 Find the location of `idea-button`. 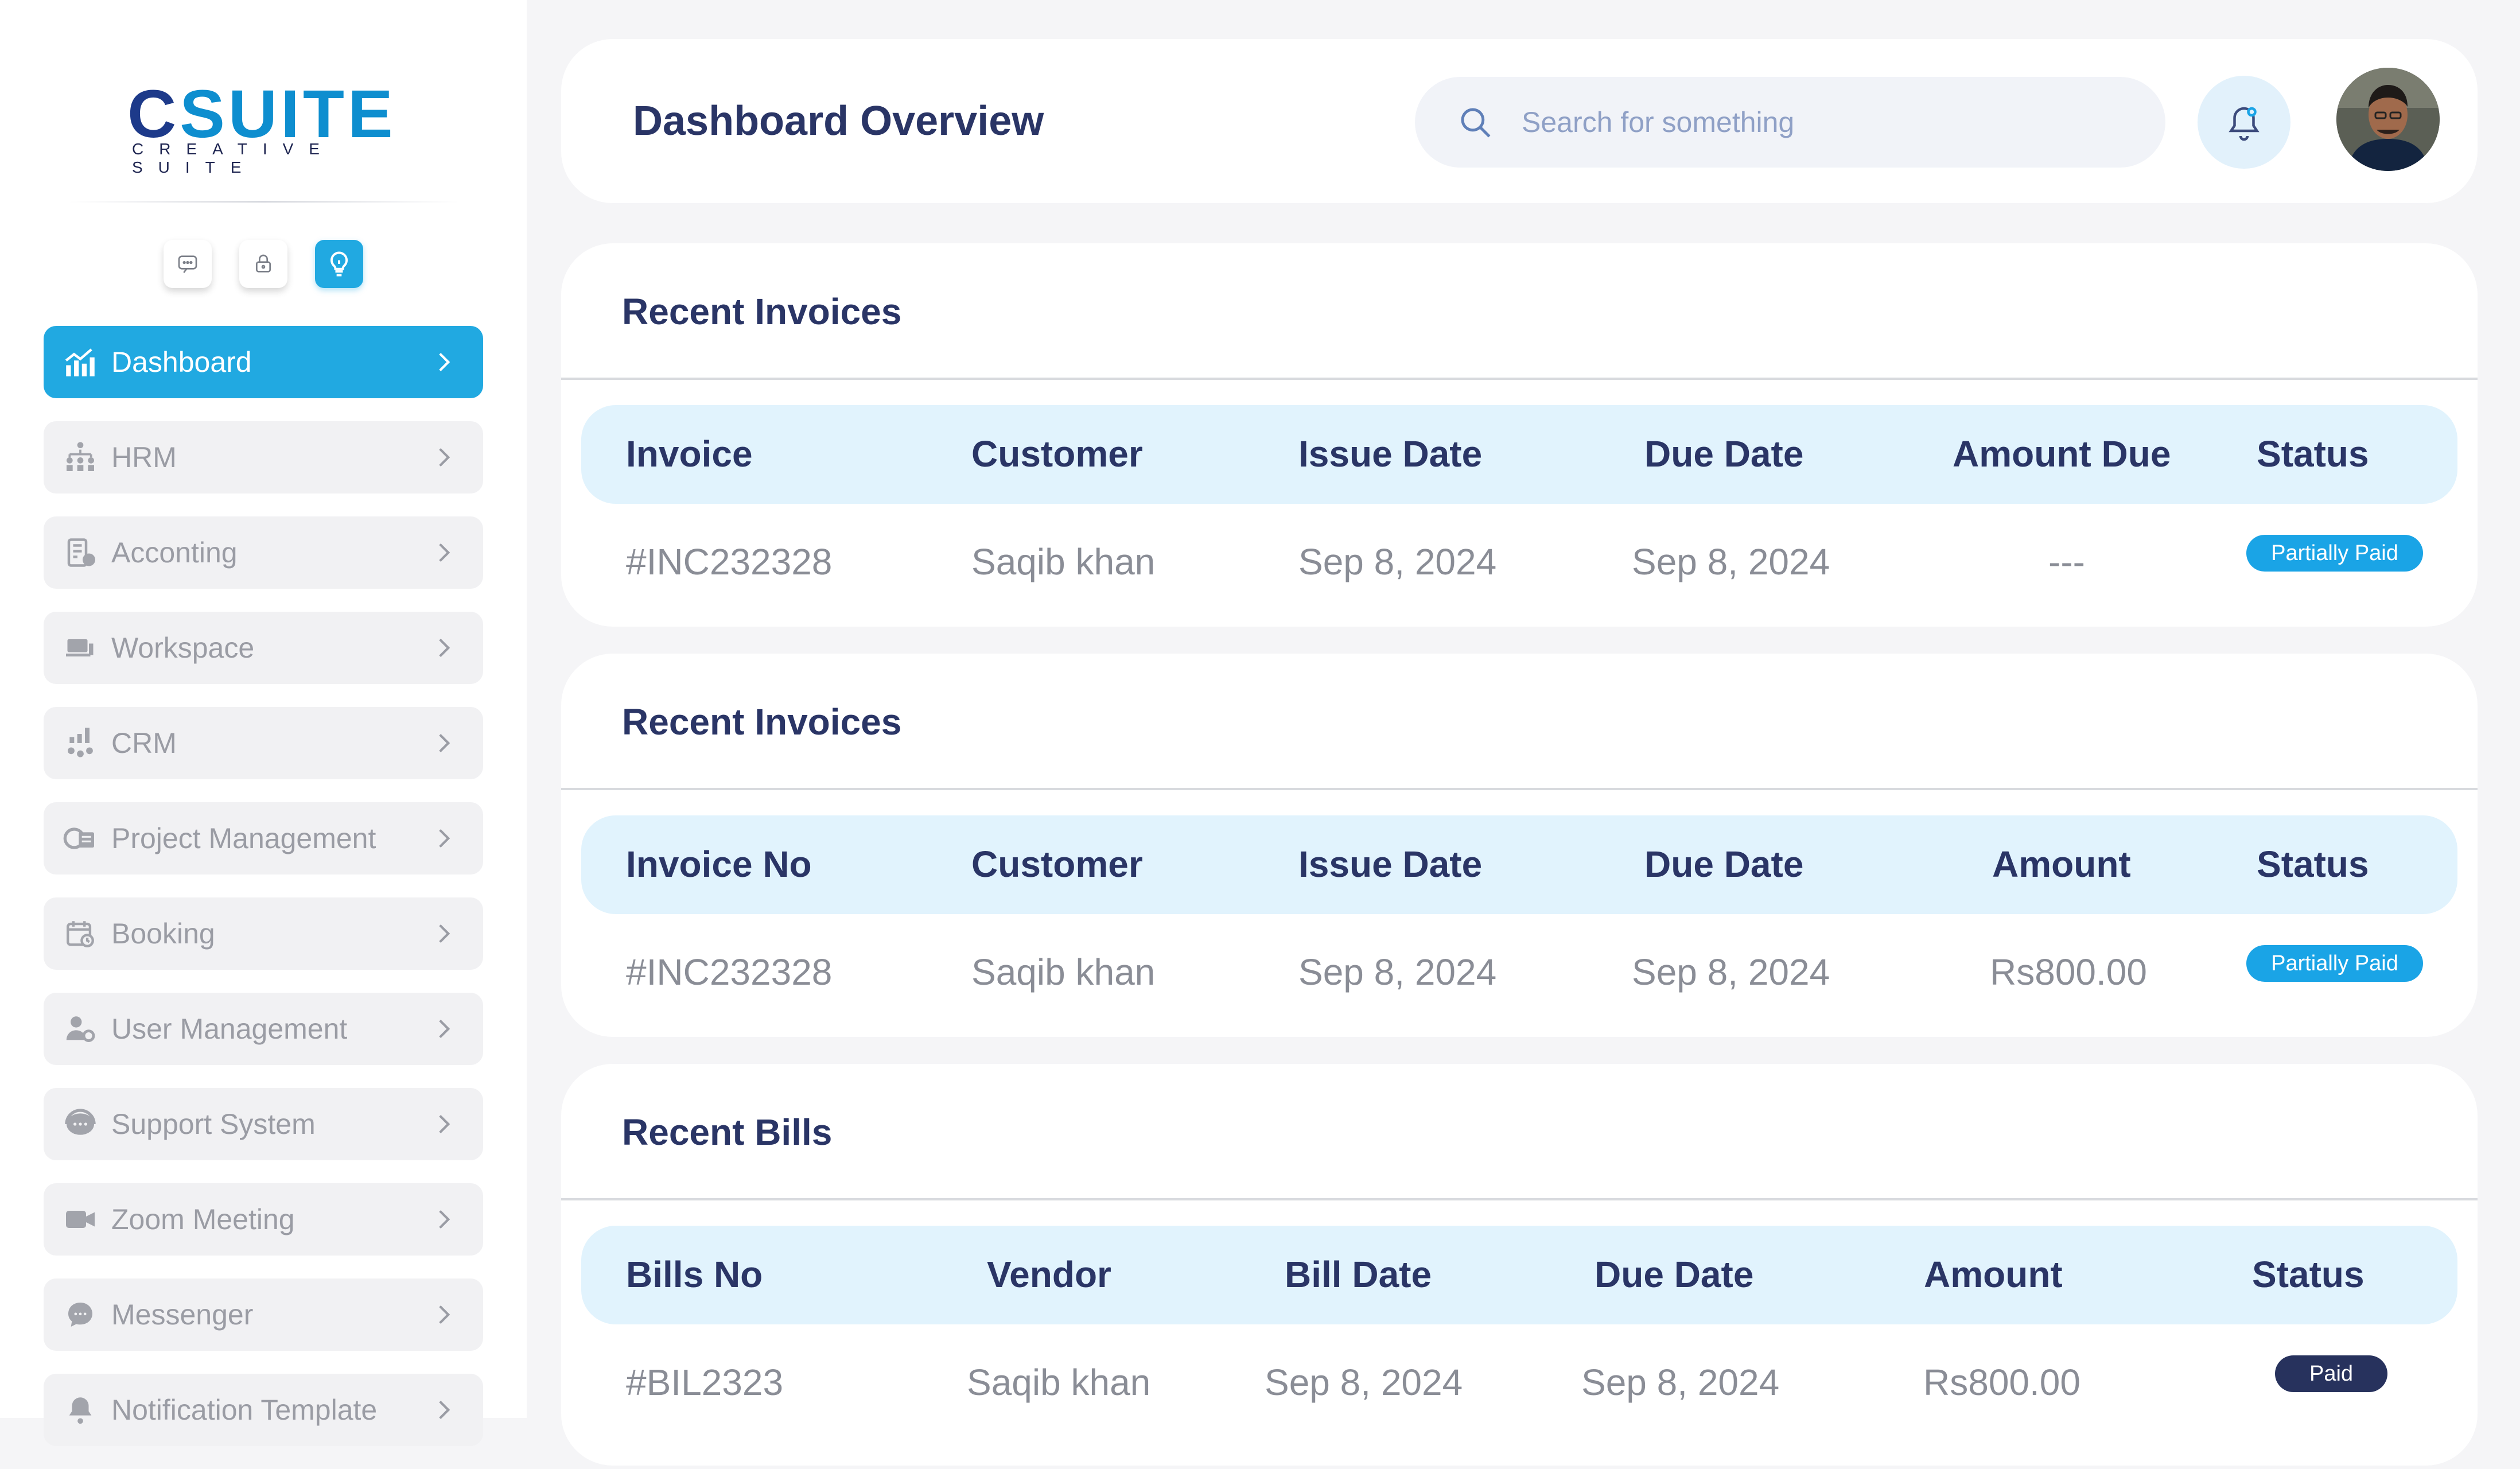

idea-button is located at coordinates (339, 264).